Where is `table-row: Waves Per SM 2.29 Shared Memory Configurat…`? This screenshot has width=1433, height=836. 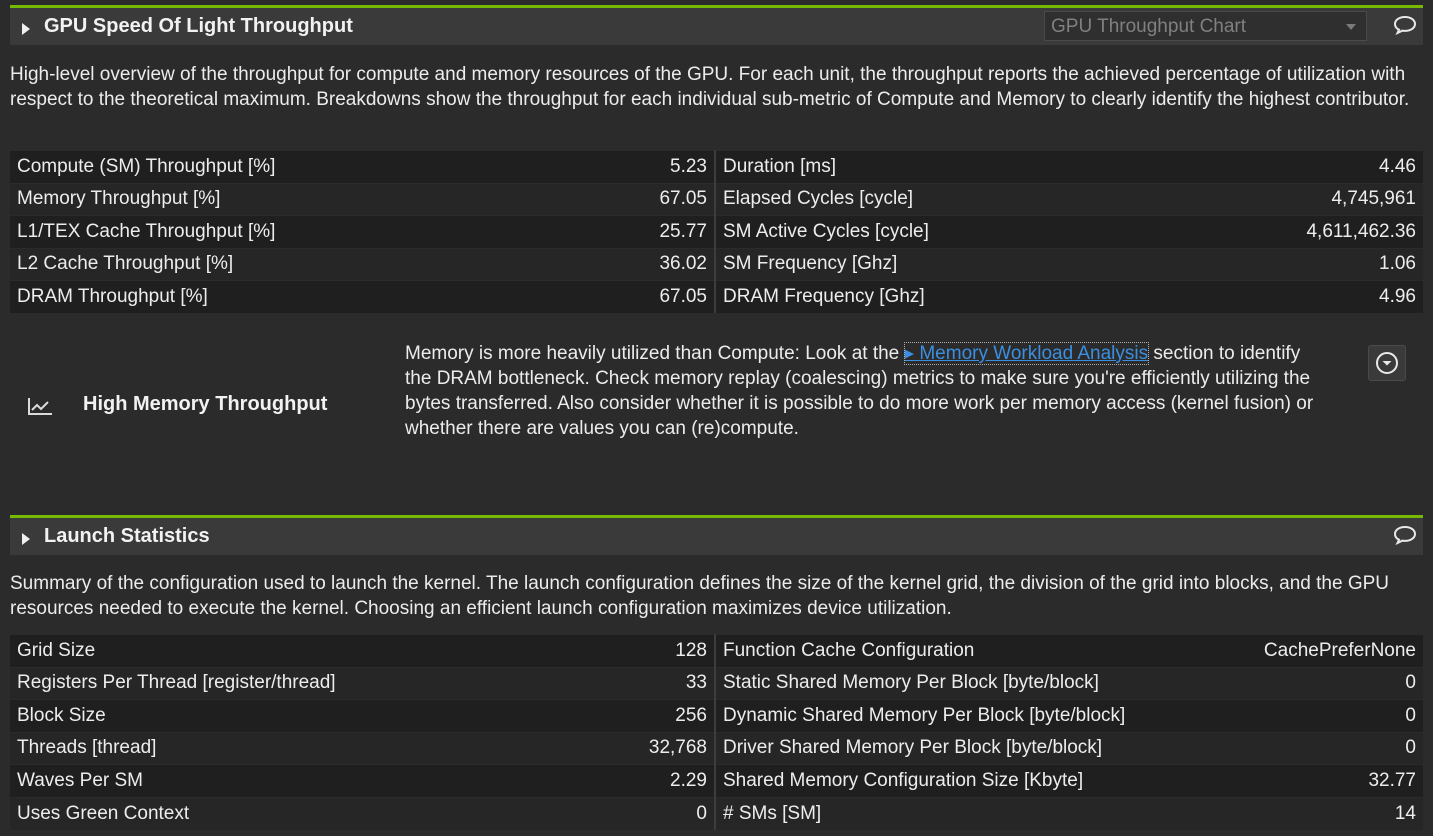 table-row: Waves Per SM 2.29 Shared Memory Configurat… is located at coordinates (716, 780).